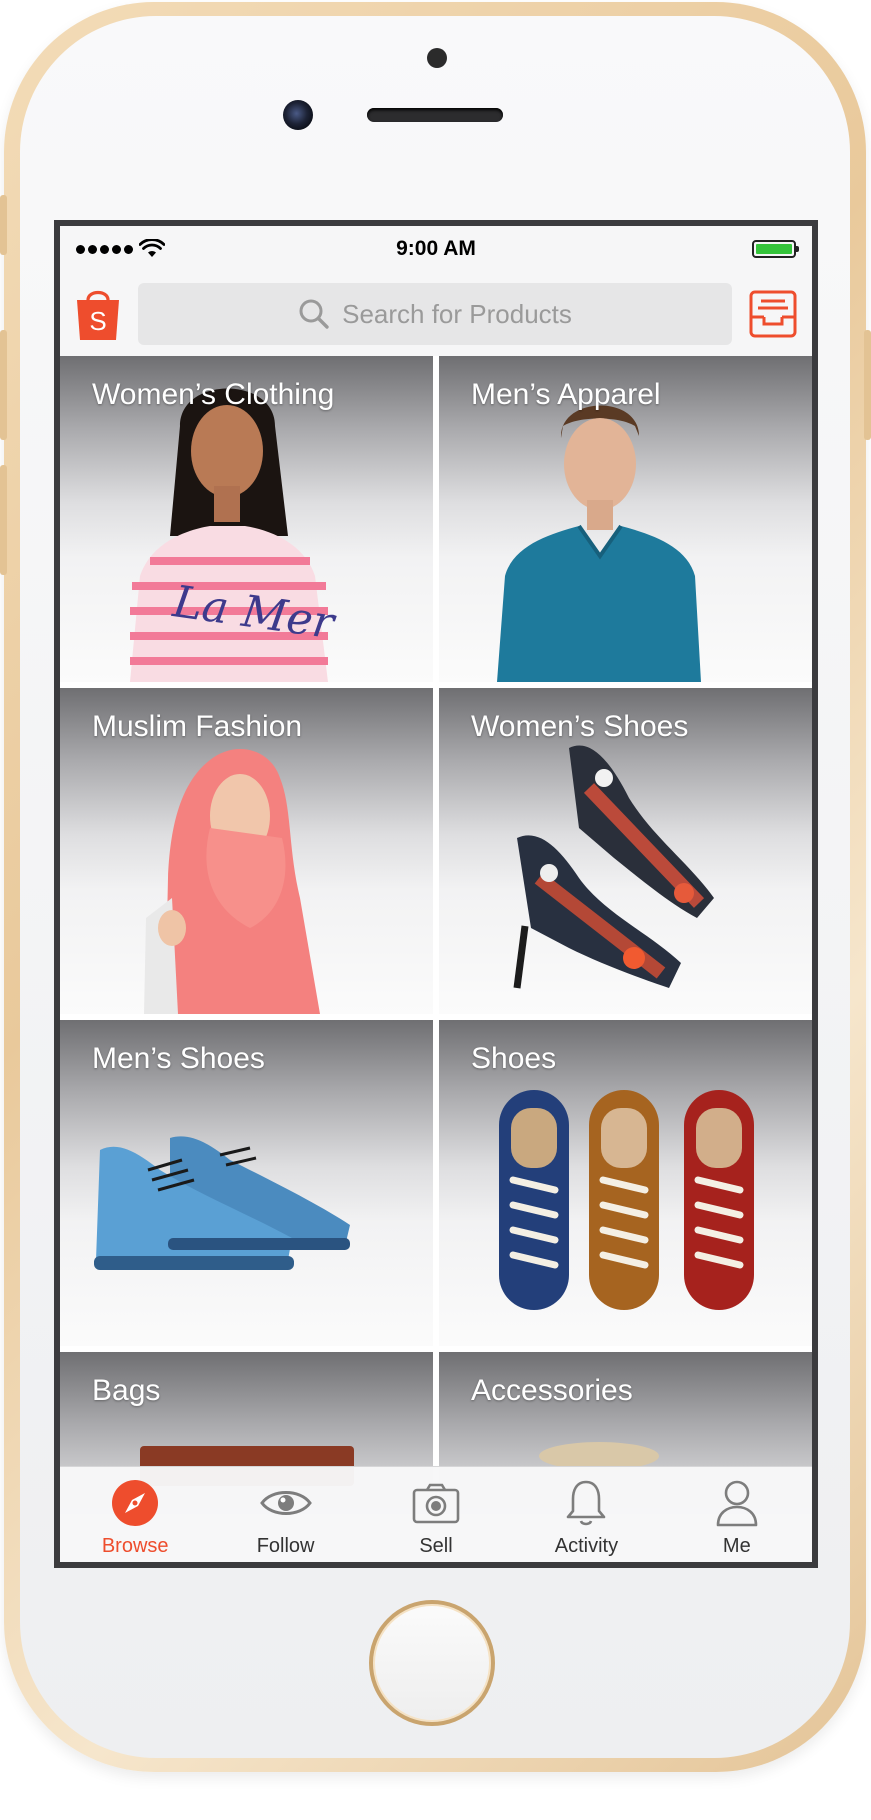  What do you see at coordinates (285, 1503) in the screenshot?
I see `eye-icon` at bounding box center [285, 1503].